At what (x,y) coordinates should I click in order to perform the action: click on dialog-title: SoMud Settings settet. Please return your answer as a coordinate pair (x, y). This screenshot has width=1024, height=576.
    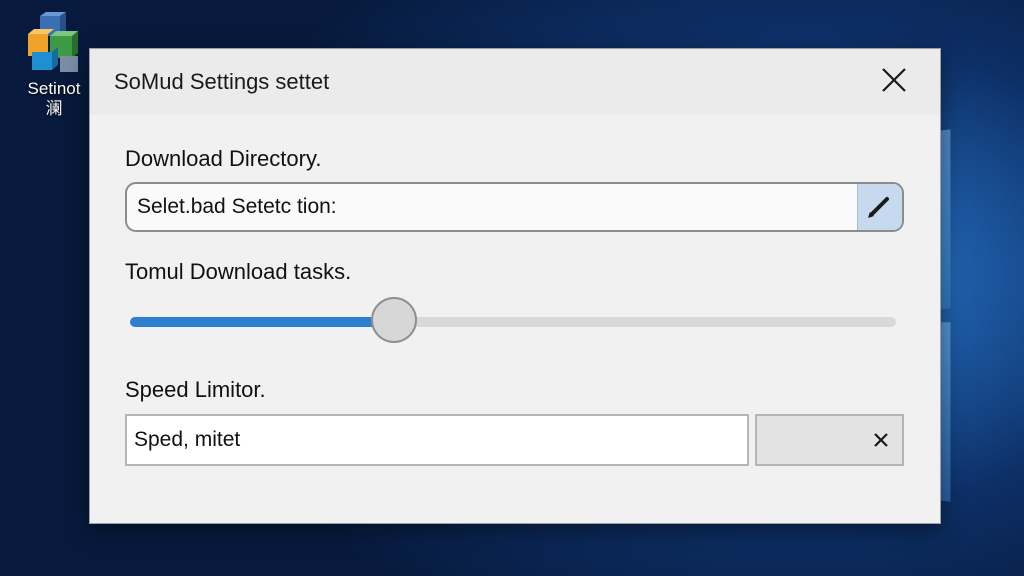
    Looking at the image, I should click on (222, 81).